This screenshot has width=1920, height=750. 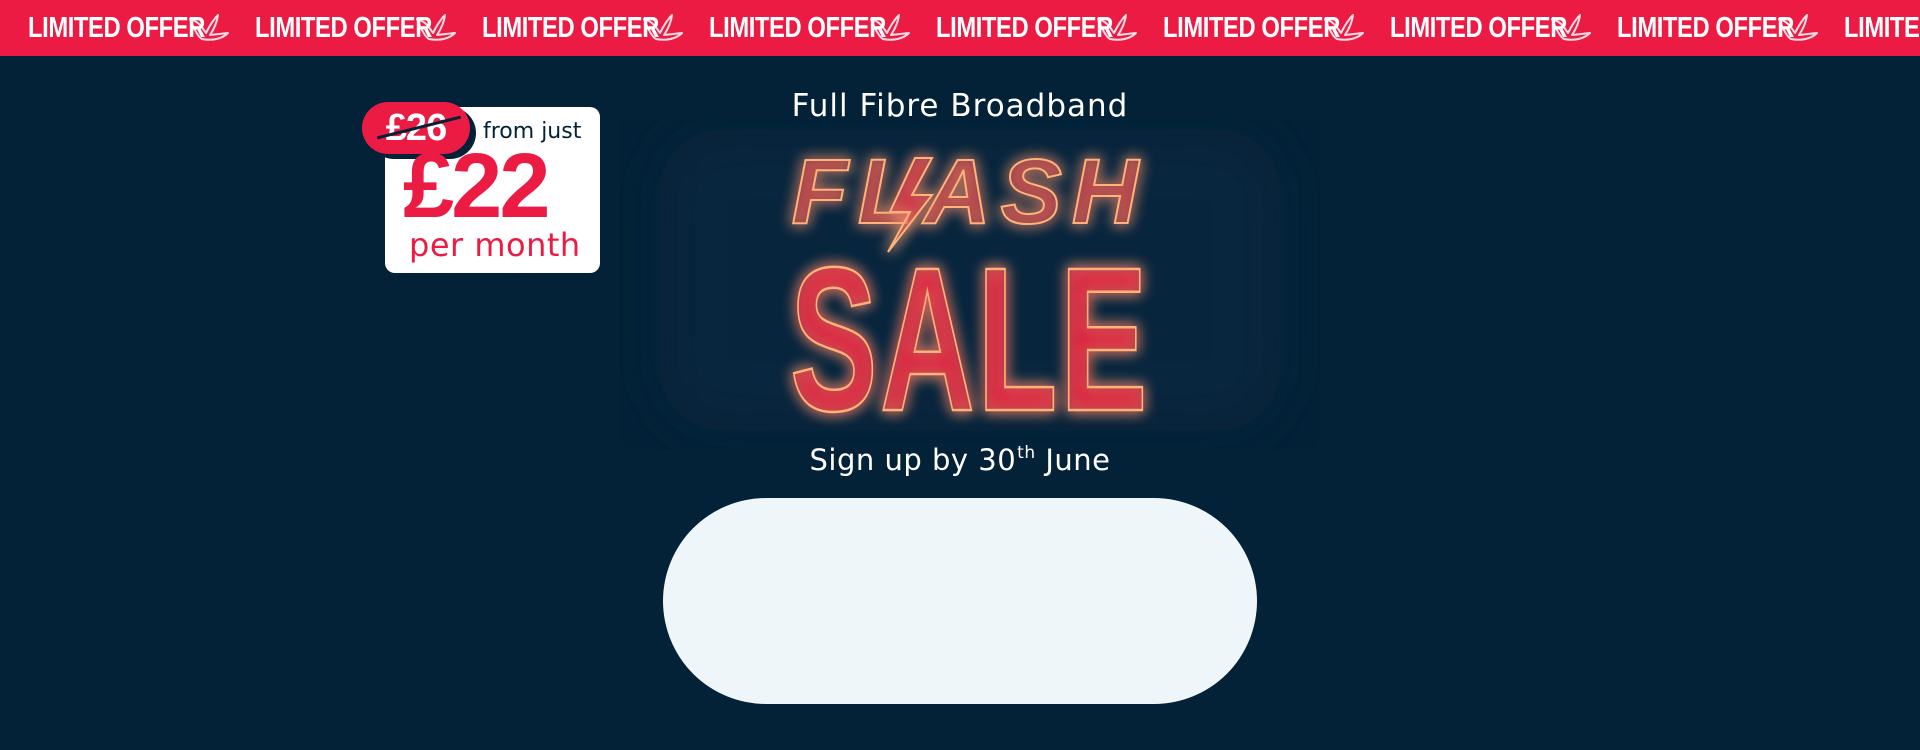 What do you see at coordinates (495, 245) in the screenshot?
I see `per-month-label: per month` at bounding box center [495, 245].